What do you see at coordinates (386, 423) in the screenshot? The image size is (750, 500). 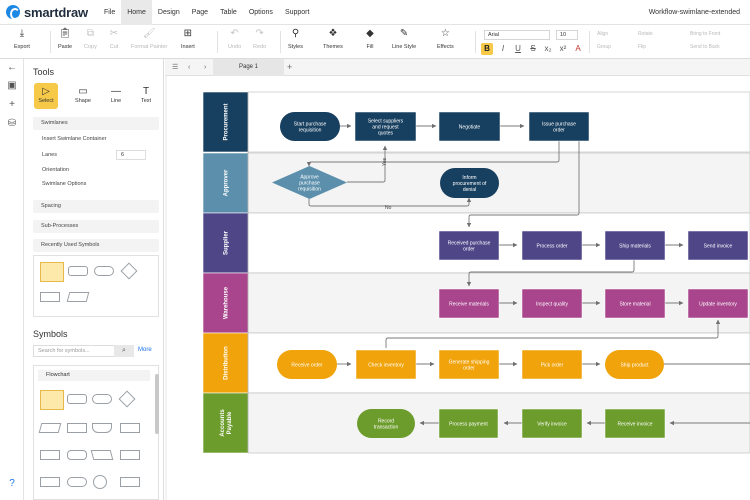 I see `node-record-transaction: Record transaction` at bounding box center [386, 423].